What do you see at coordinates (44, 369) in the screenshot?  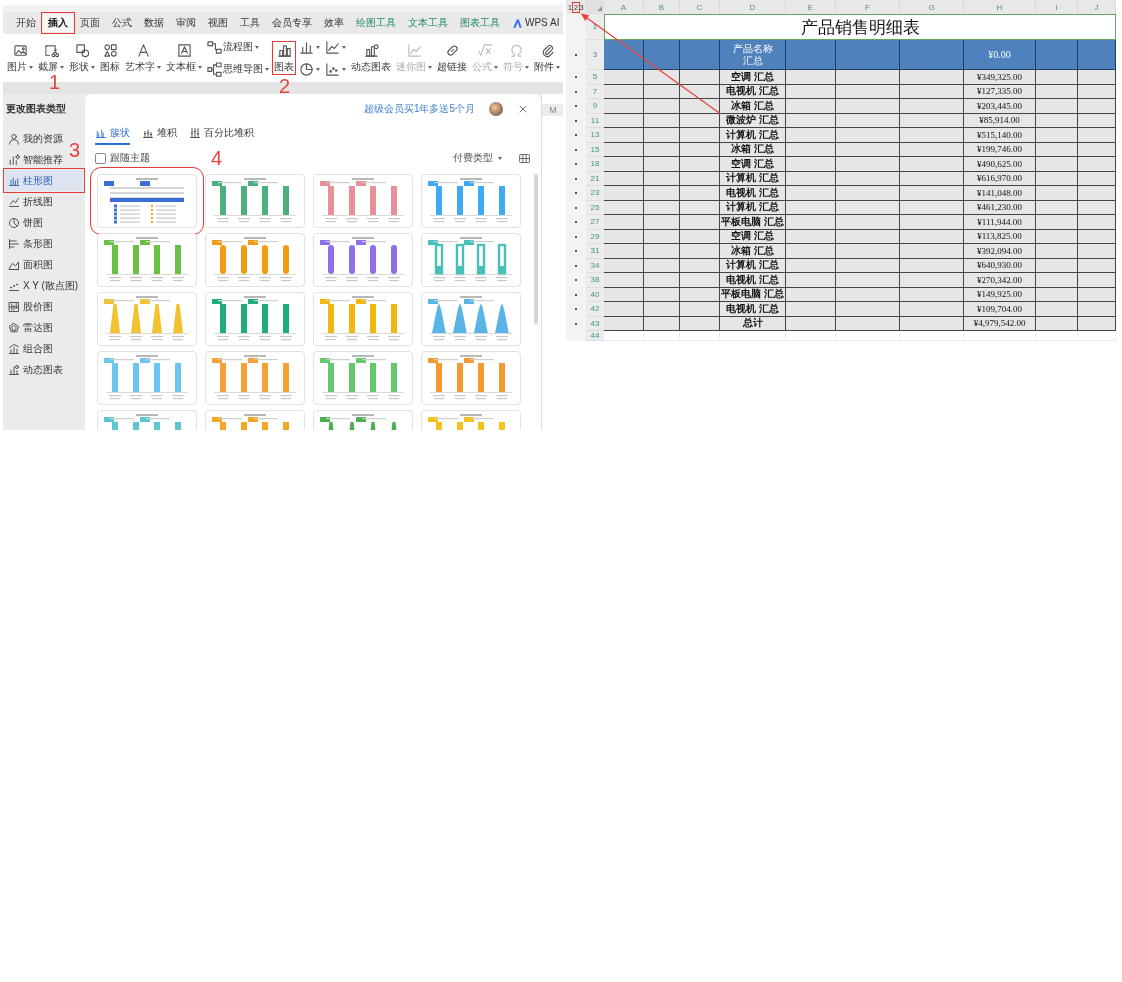 I see `chart-type-item: 动态图表` at bounding box center [44, 369].